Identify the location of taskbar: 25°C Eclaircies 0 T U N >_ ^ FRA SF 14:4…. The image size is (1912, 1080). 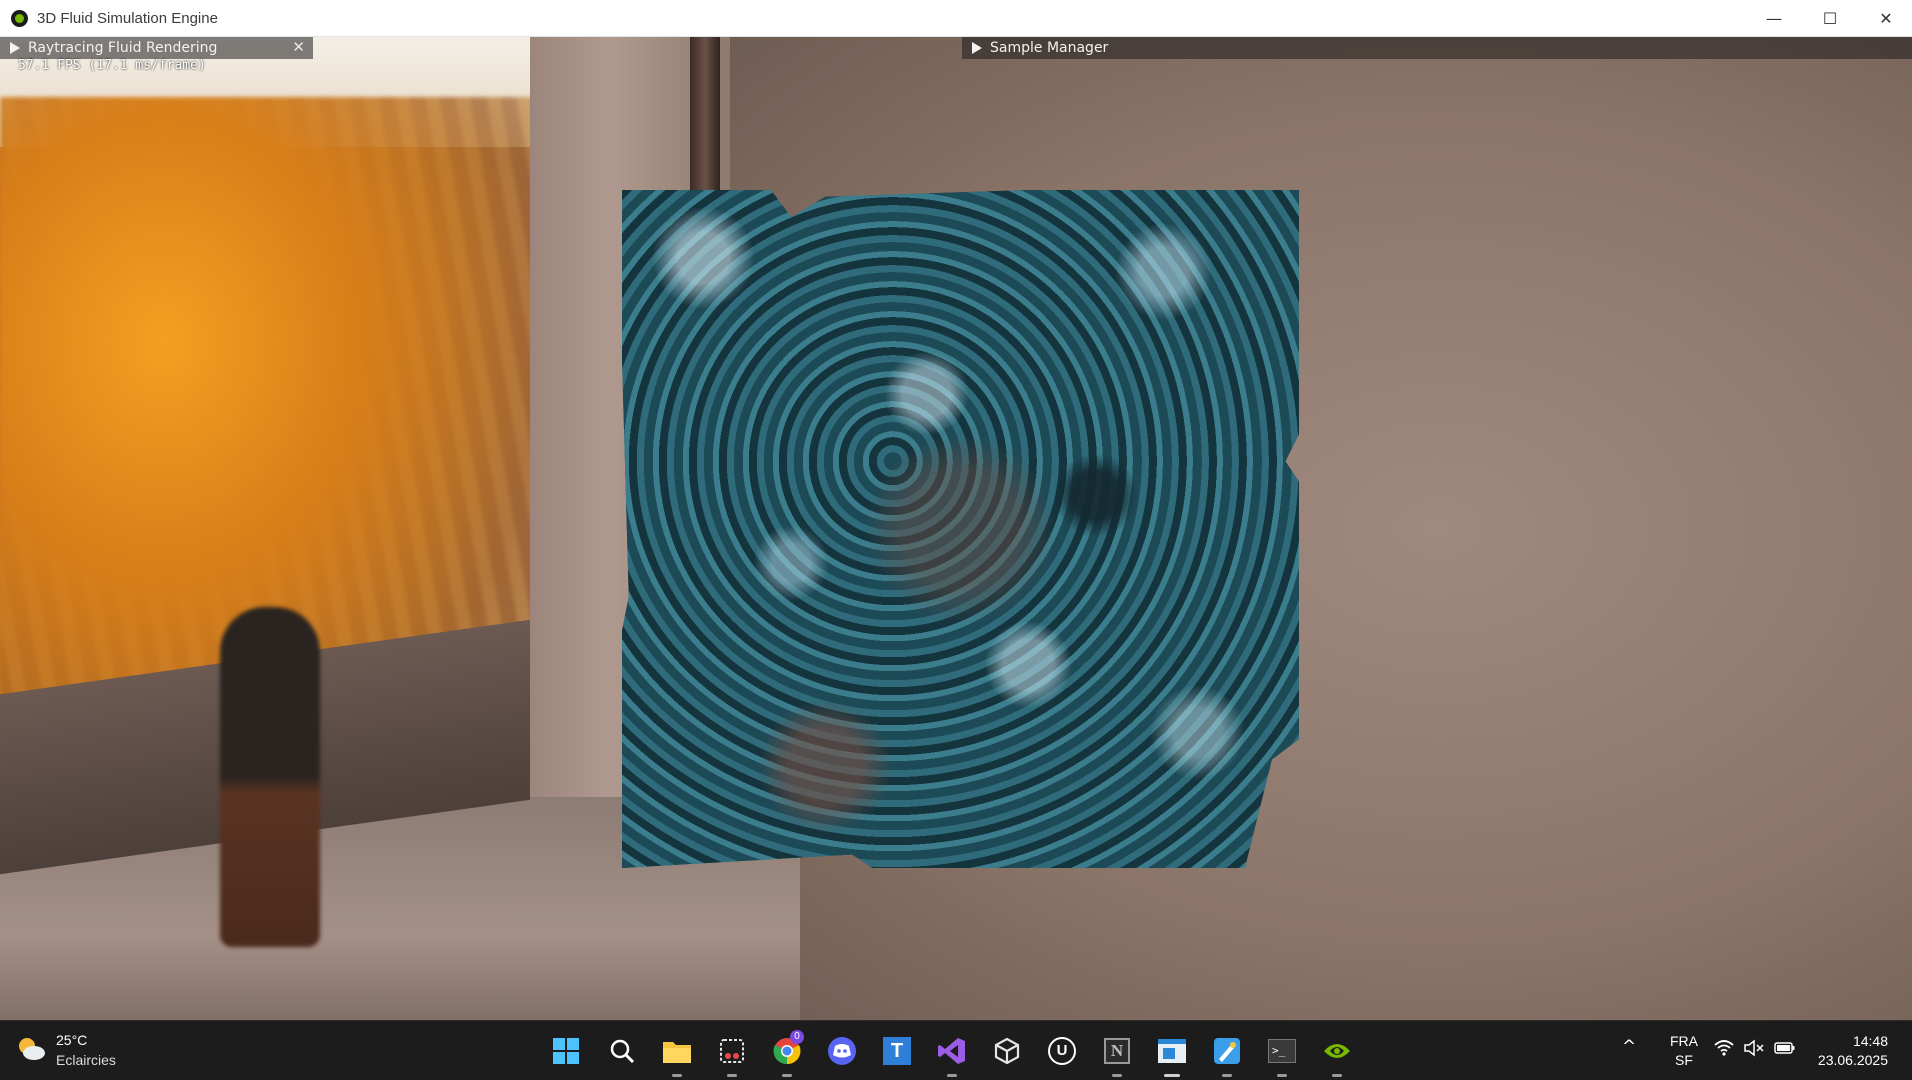
(956, 1050).